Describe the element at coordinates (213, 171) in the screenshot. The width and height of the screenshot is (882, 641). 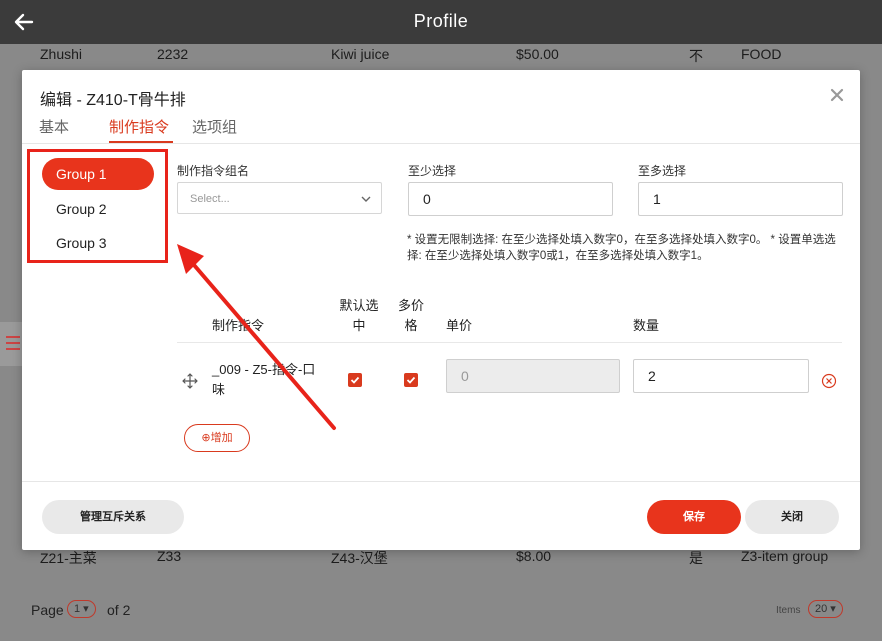
I see `group-name-label: 制作指令组名` at that location.